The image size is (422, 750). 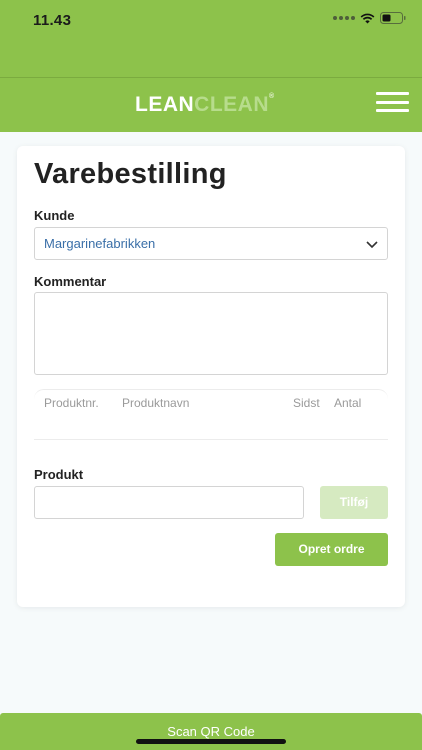 What do you see at coordinates (71, 403) in the screenshot?
I see `column-header-product-number: Produktnr.` at bounding box center [71, 403].